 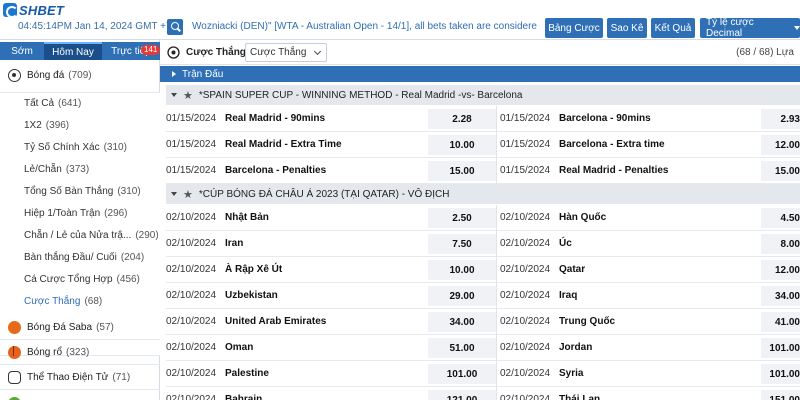 I want to click on odds-button: 8.00, so click(x=780, y=244).